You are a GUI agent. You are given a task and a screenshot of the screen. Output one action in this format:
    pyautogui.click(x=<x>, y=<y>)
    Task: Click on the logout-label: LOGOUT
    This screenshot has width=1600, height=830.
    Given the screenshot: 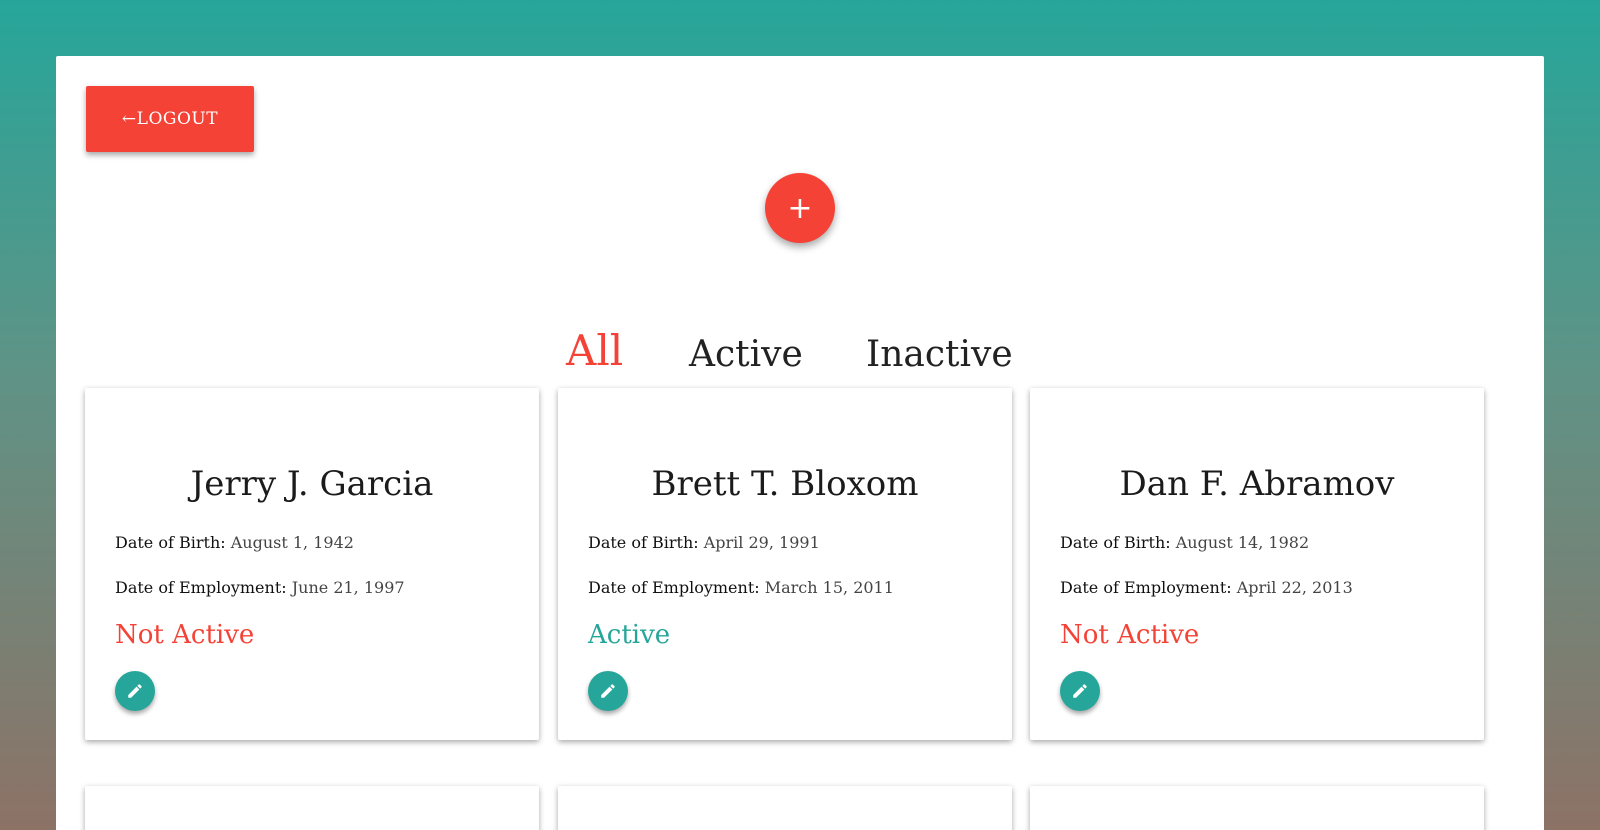 What is the action you would take?
    pyautogui.click(x=177, y=119)
    